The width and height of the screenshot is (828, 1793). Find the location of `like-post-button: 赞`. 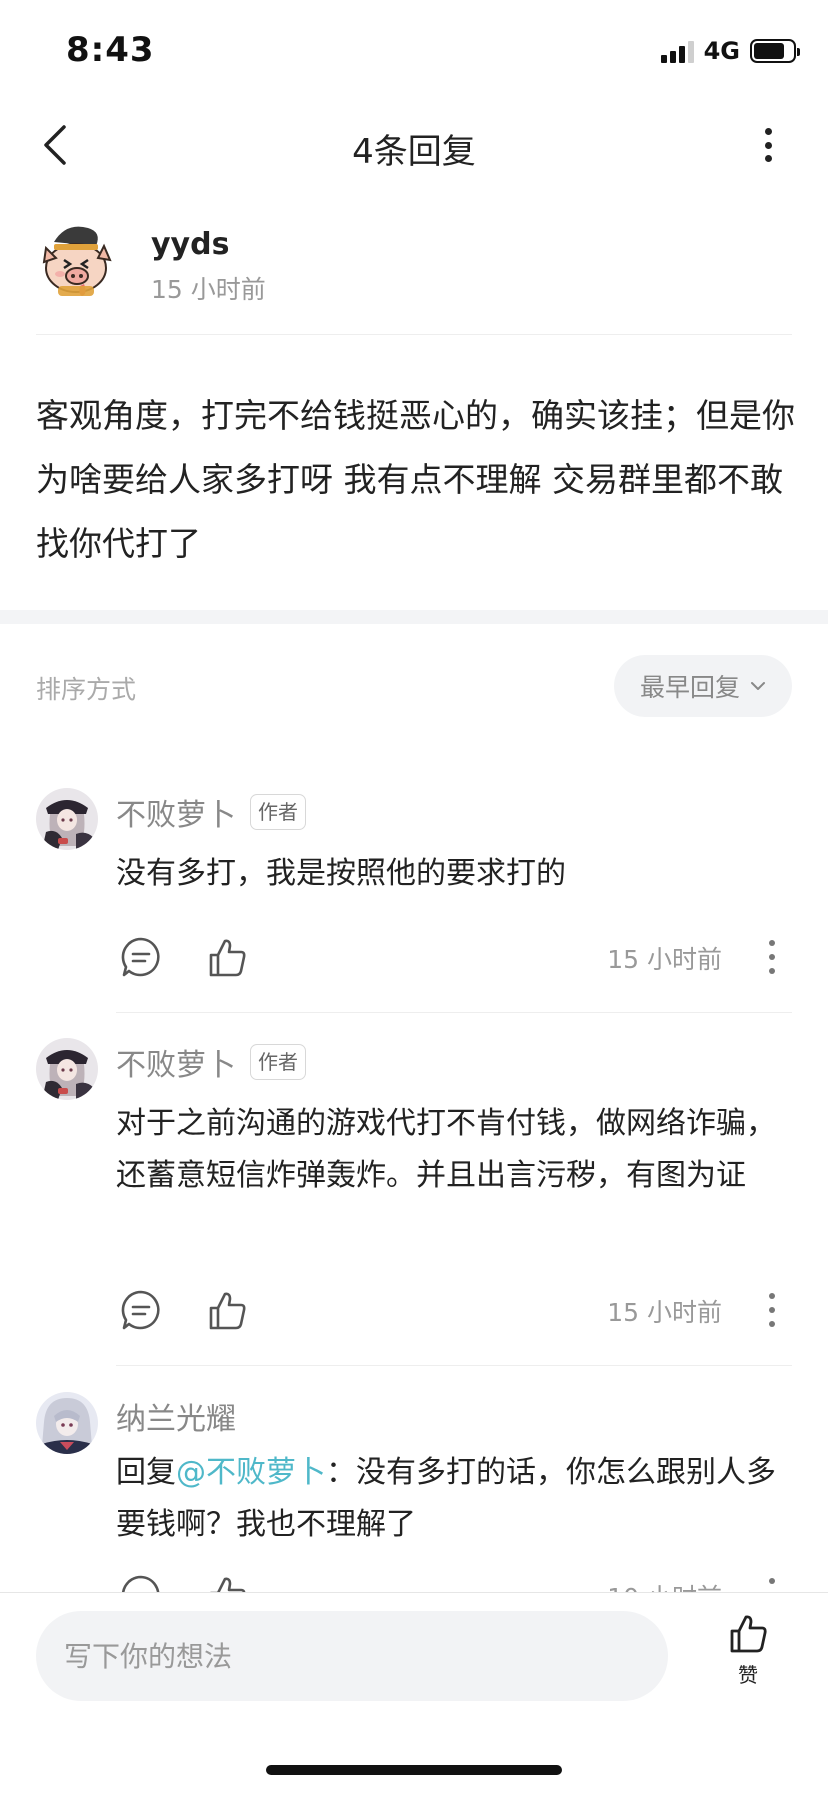

like-post-button: 赞 is located at coordinates (748, 1656).